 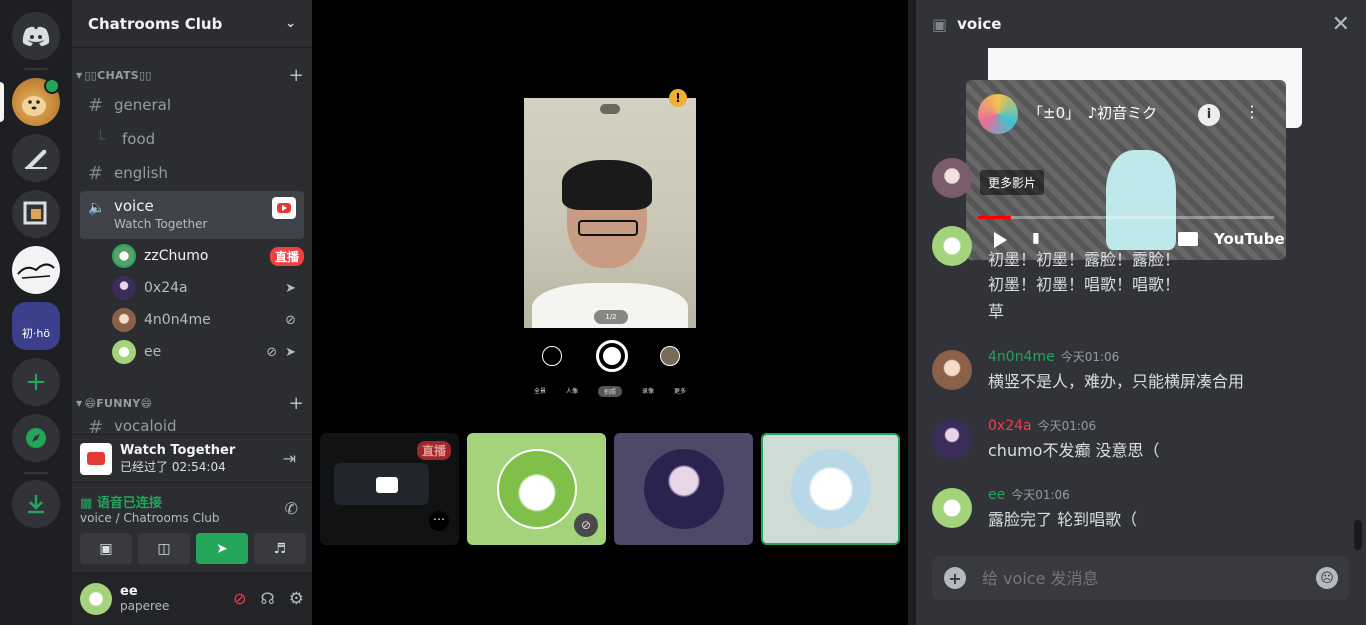 I want to click on thread-branch-icon: └, so click(x=101, y=139).